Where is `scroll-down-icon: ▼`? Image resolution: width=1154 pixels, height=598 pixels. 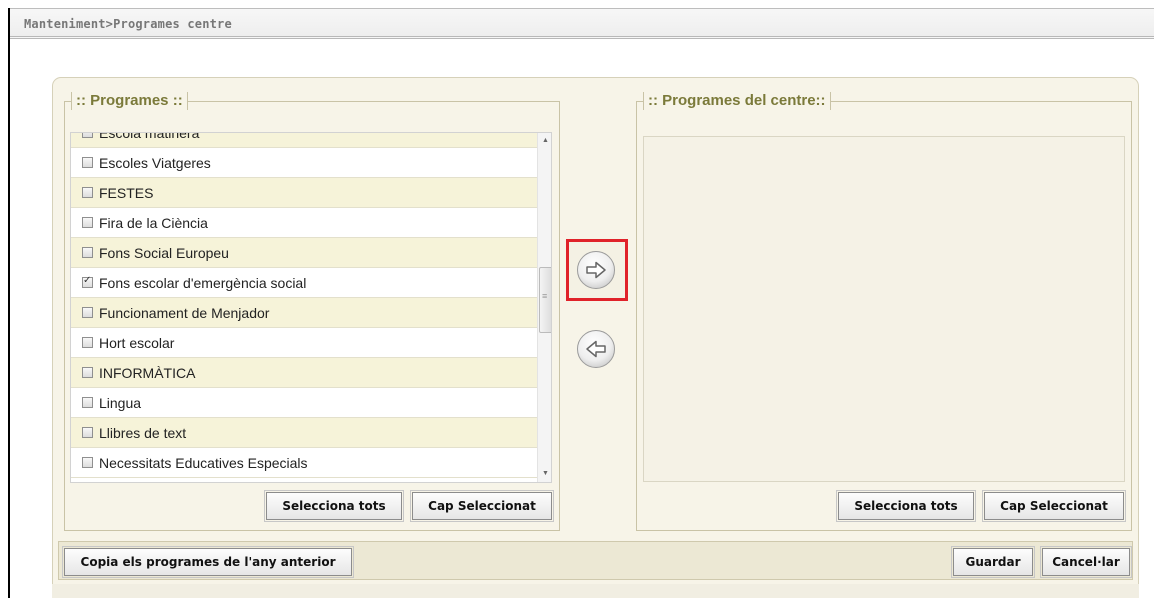 scroll-down-icon: ▼ is located at coordinates (544, 474).